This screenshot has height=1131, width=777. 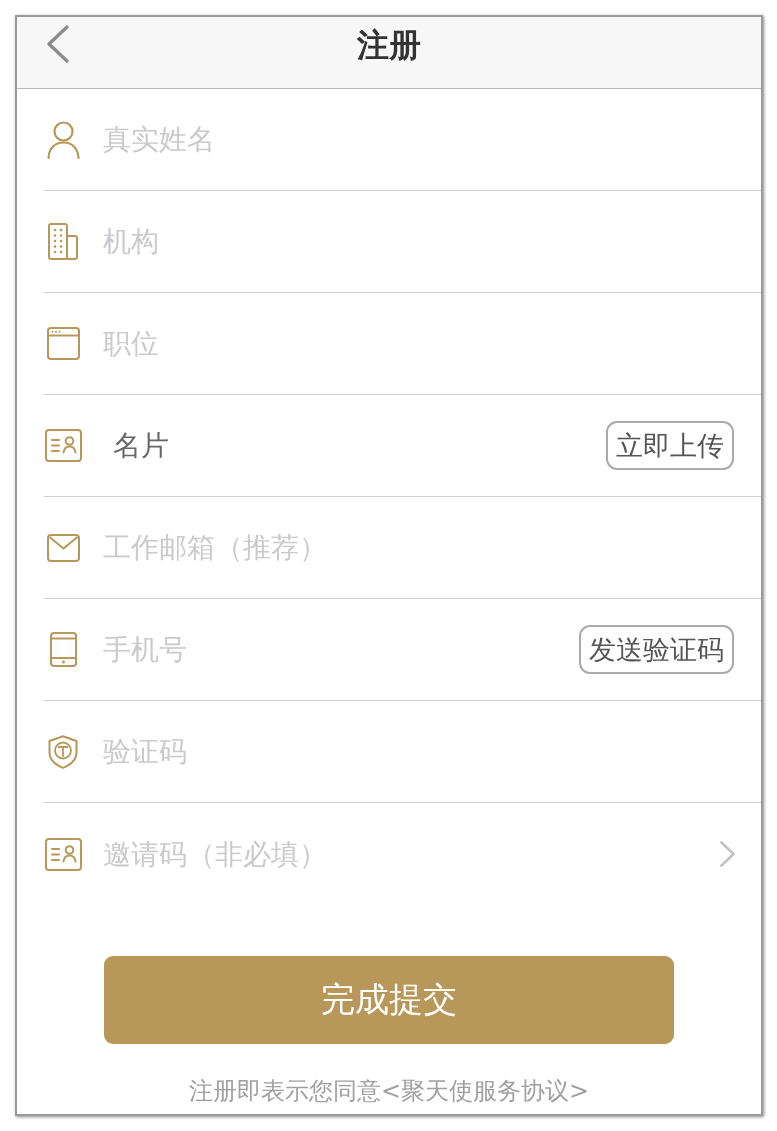 I want to click on back-icon, so click(x=58, y=44).